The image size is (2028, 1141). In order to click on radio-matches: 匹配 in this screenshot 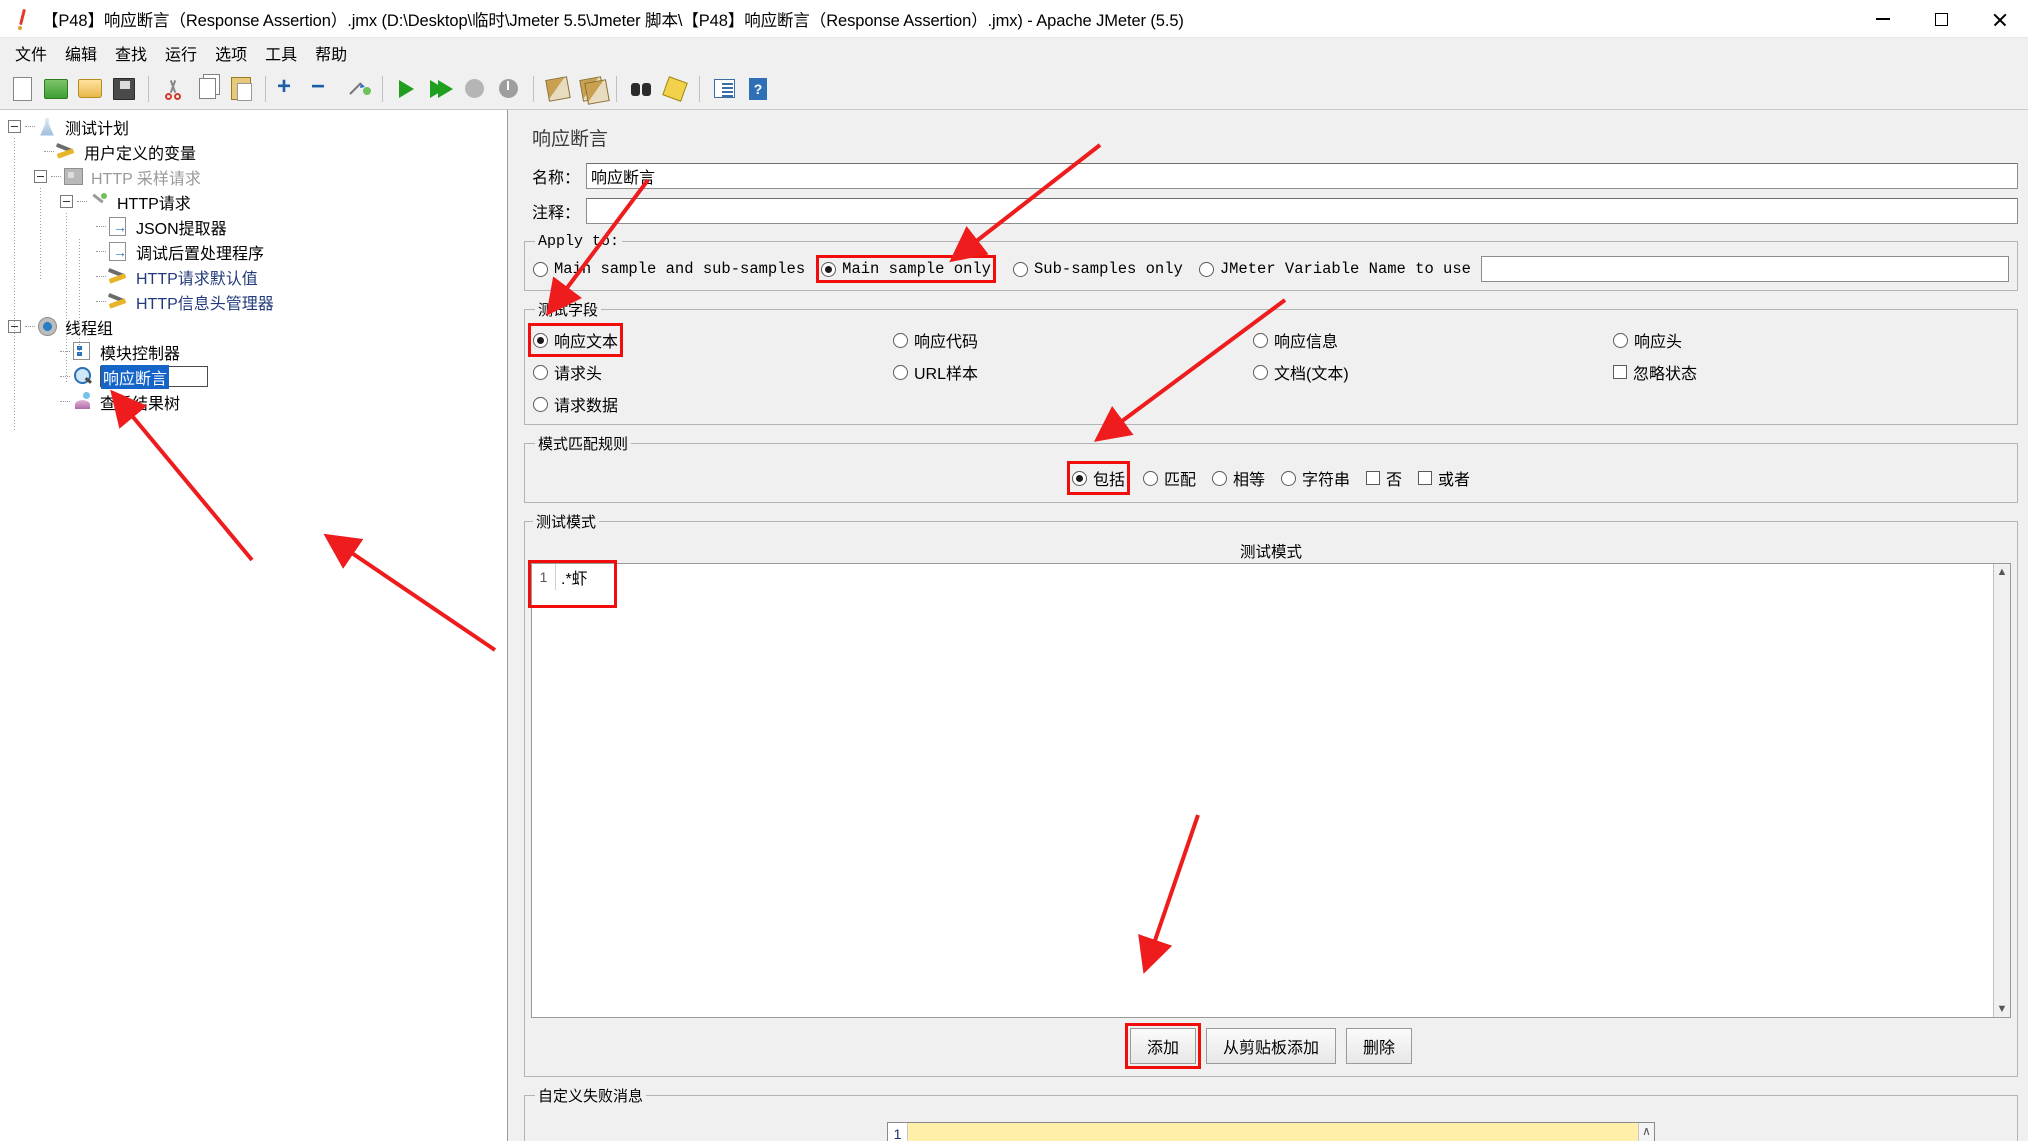, I will do `click(1169, 478)`.